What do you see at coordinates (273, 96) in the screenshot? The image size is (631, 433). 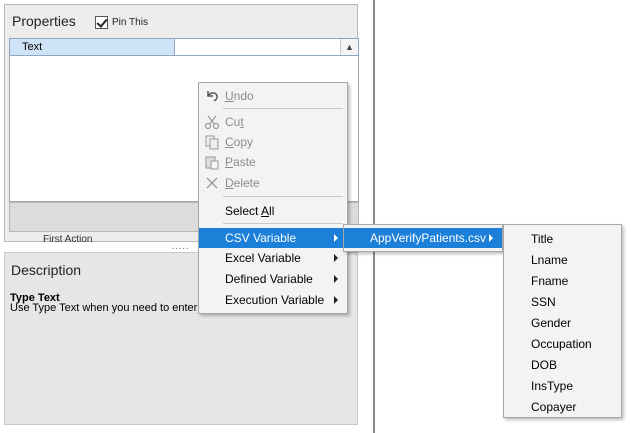 I see `menu-item-undo: Undo` at bounding box center [273, 96].